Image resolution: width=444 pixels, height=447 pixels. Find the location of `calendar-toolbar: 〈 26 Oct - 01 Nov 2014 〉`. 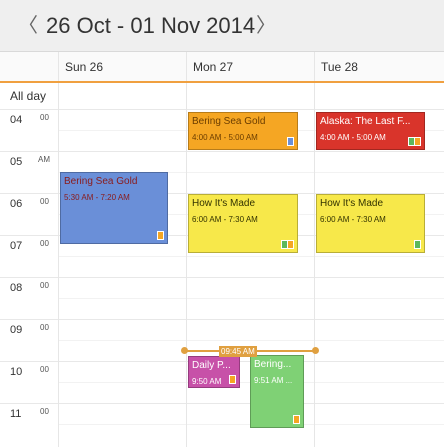

calendar-toolbar: 〈 26 Oct - 01 Nov 2014 〉 is located at coordinates (222, 26).